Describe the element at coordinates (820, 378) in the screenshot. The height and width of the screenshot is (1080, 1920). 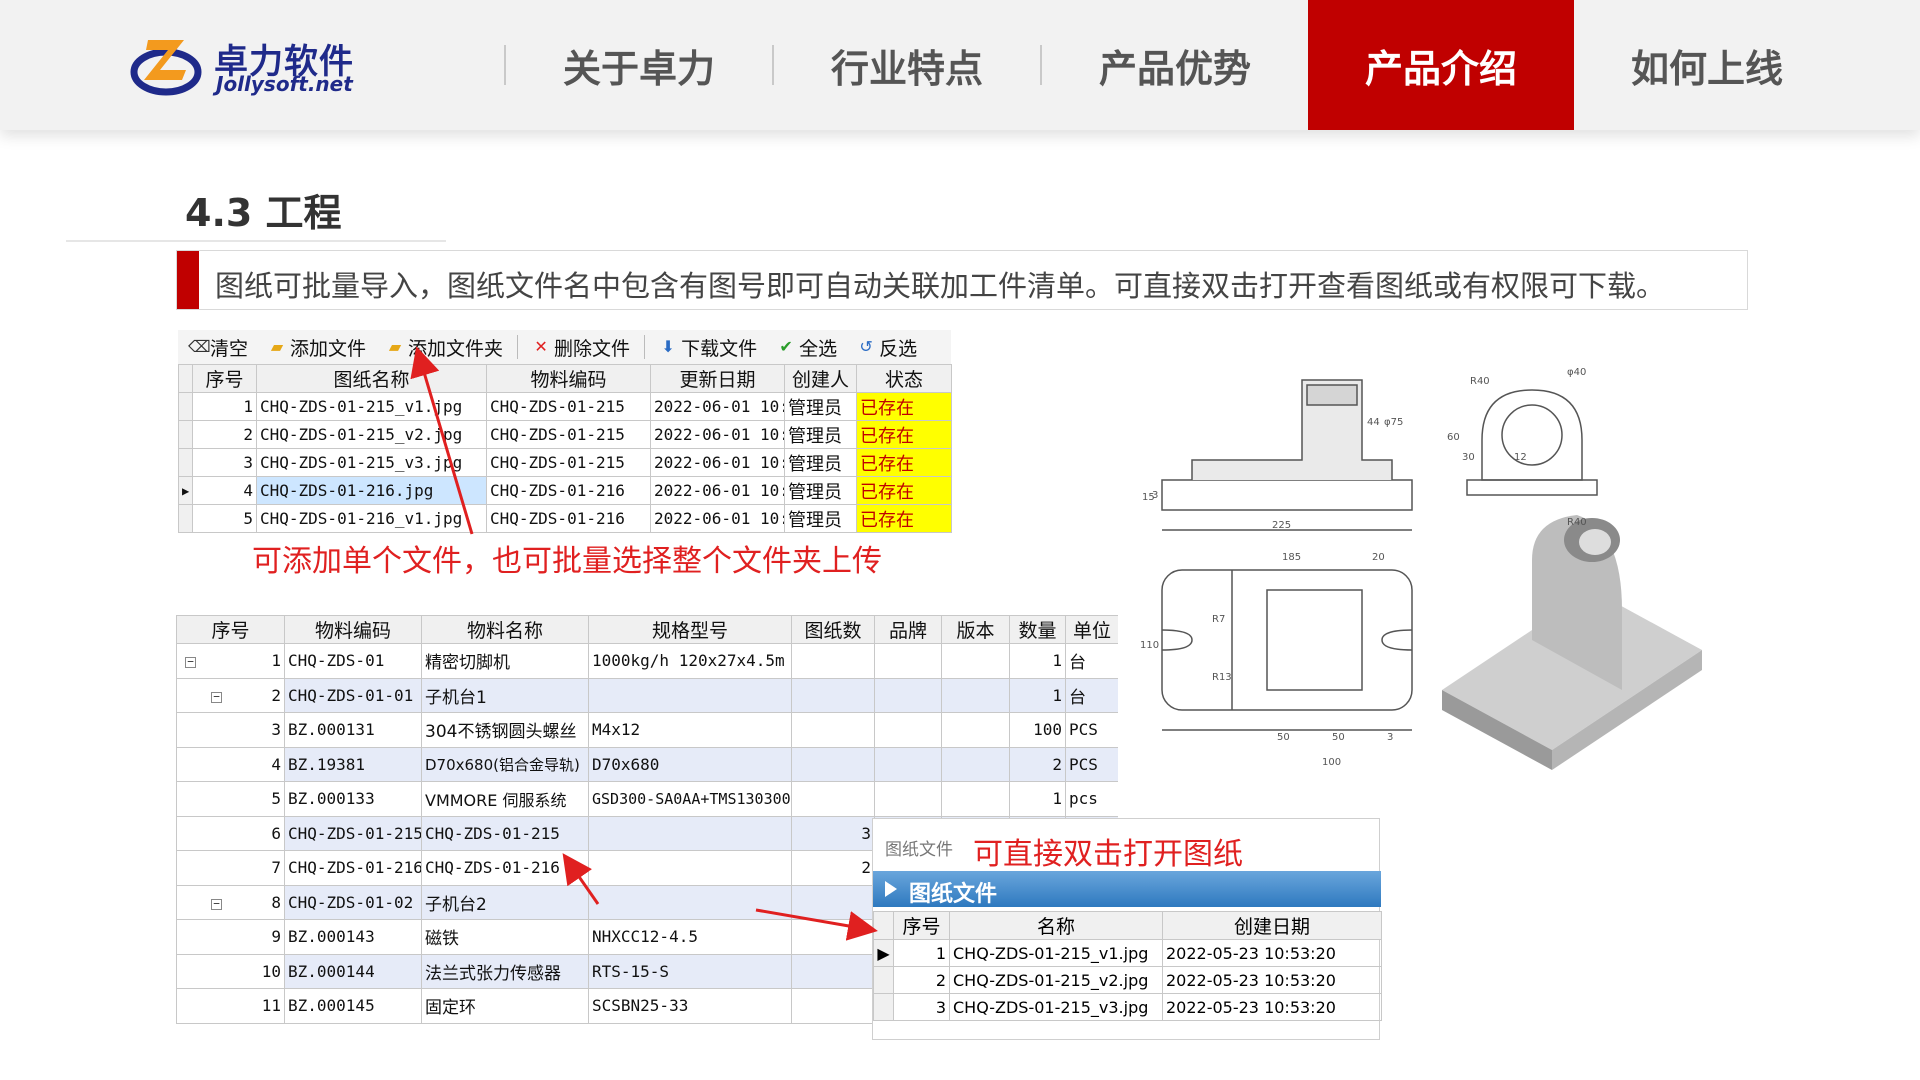
I see `col-creator: 创建人` at that location.